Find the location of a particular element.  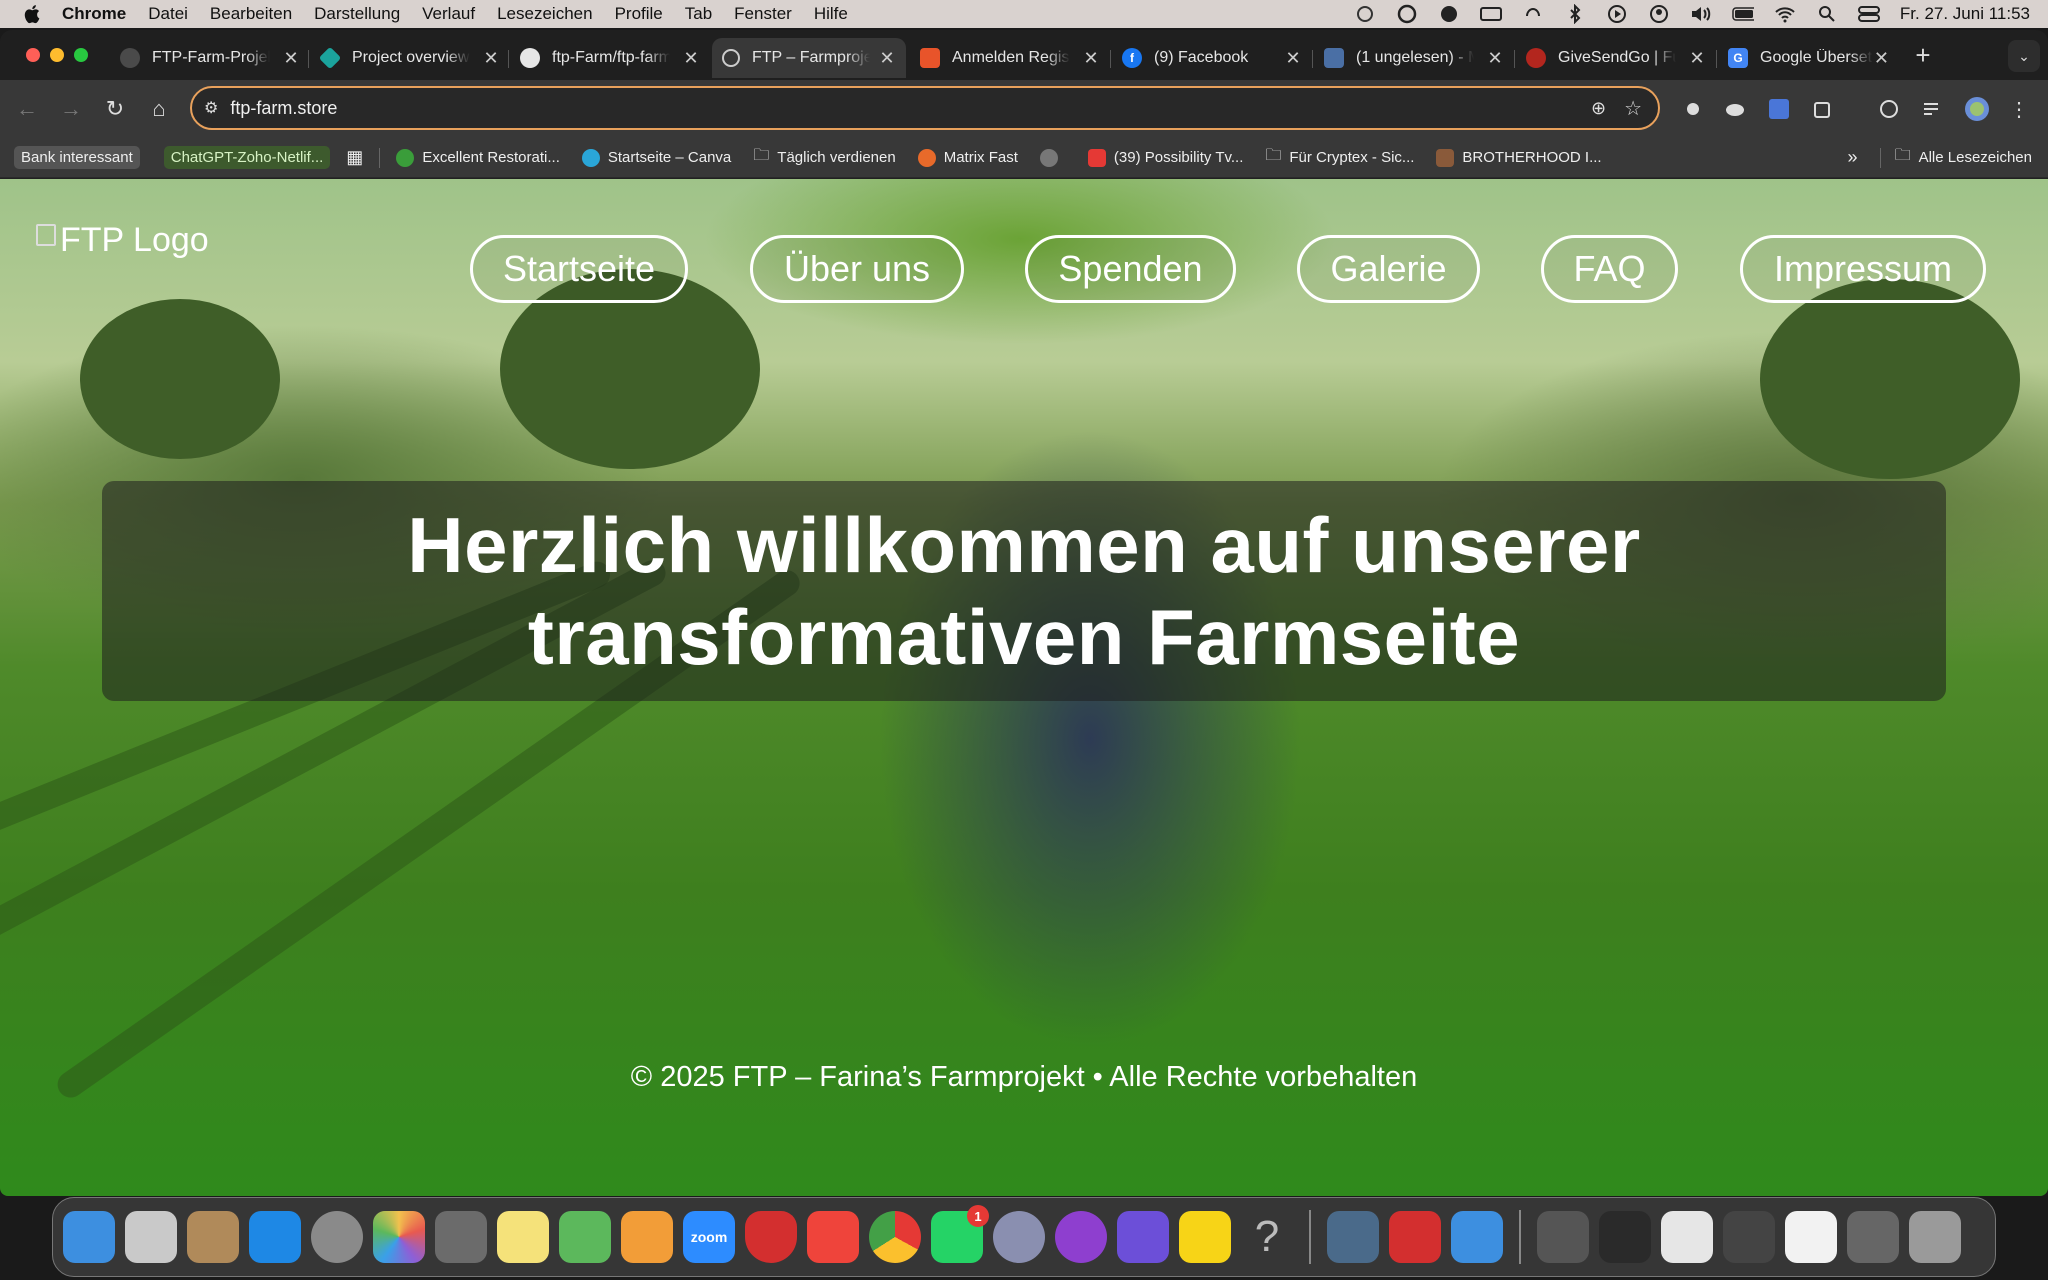

chrome-icon is located at coordinates (895, 1237).